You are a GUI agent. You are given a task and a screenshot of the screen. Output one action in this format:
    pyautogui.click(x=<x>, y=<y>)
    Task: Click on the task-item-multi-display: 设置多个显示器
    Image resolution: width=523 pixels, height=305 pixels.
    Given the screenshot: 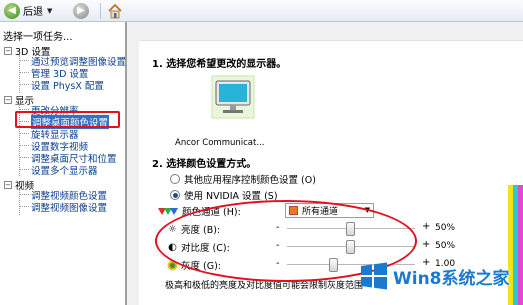 What is the action you would take?
    pyautogui.click(x=64, y=170)
    